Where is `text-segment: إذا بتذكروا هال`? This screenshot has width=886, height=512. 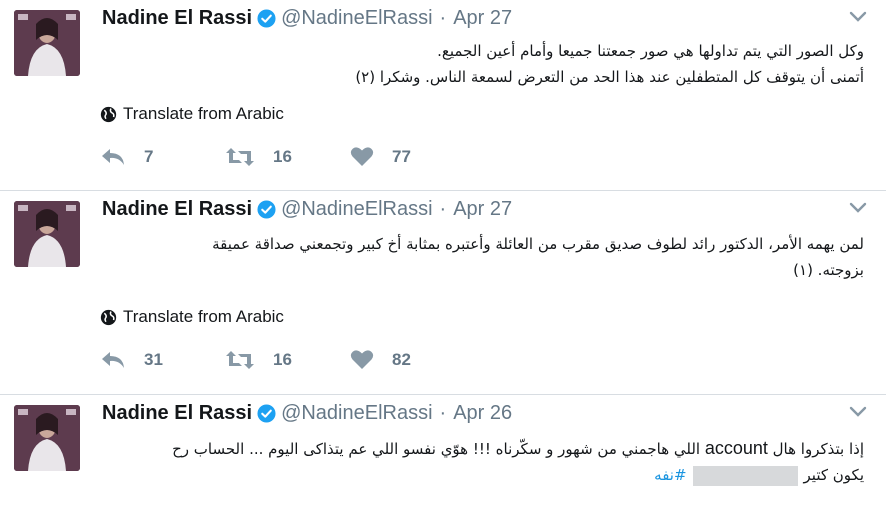 text-segment: إذا بتذكروا هال is located at coordinates (815, 449).